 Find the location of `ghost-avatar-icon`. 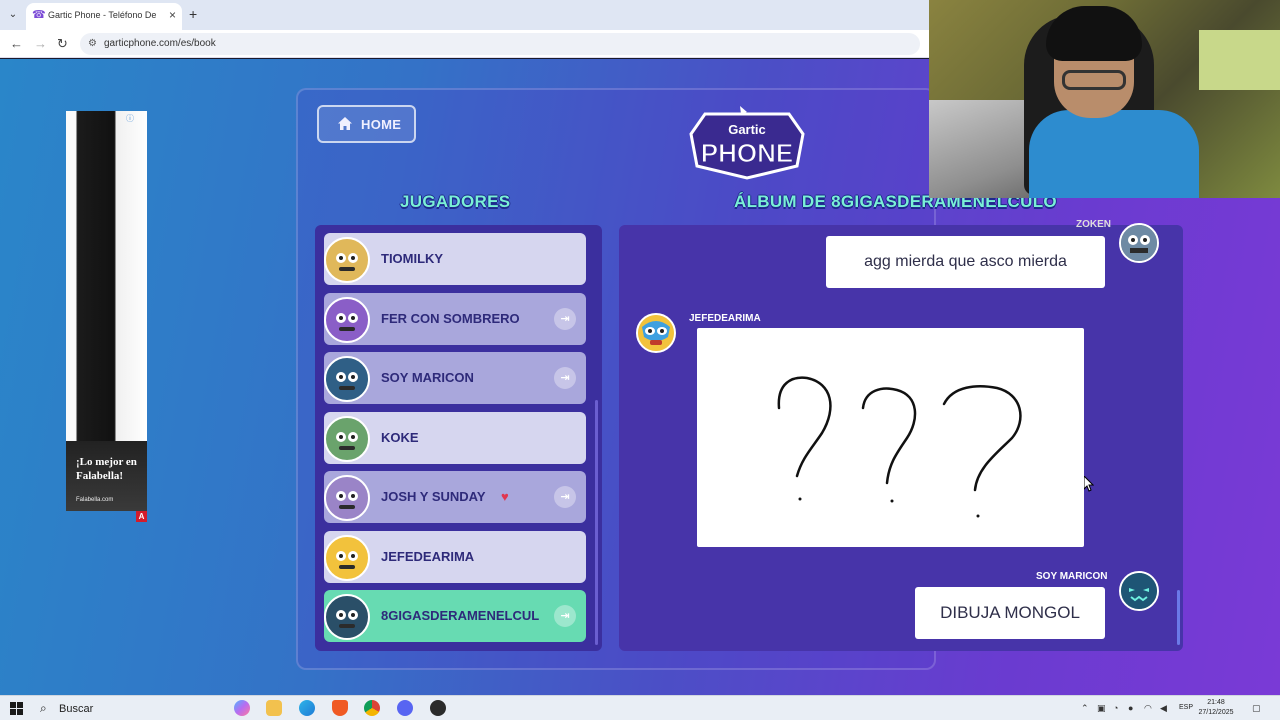

ghost-avatar-icon is located at coordinates (1139, 591).